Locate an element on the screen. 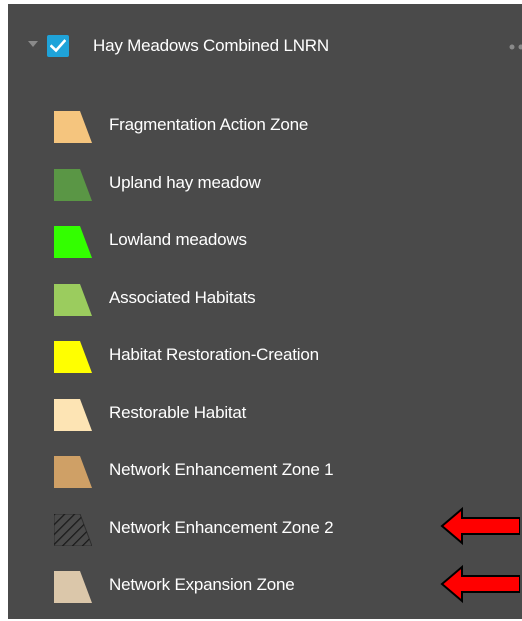 The image size is (522, 621). legend-item: Associated Habitats is located at coordinates (265, 299).